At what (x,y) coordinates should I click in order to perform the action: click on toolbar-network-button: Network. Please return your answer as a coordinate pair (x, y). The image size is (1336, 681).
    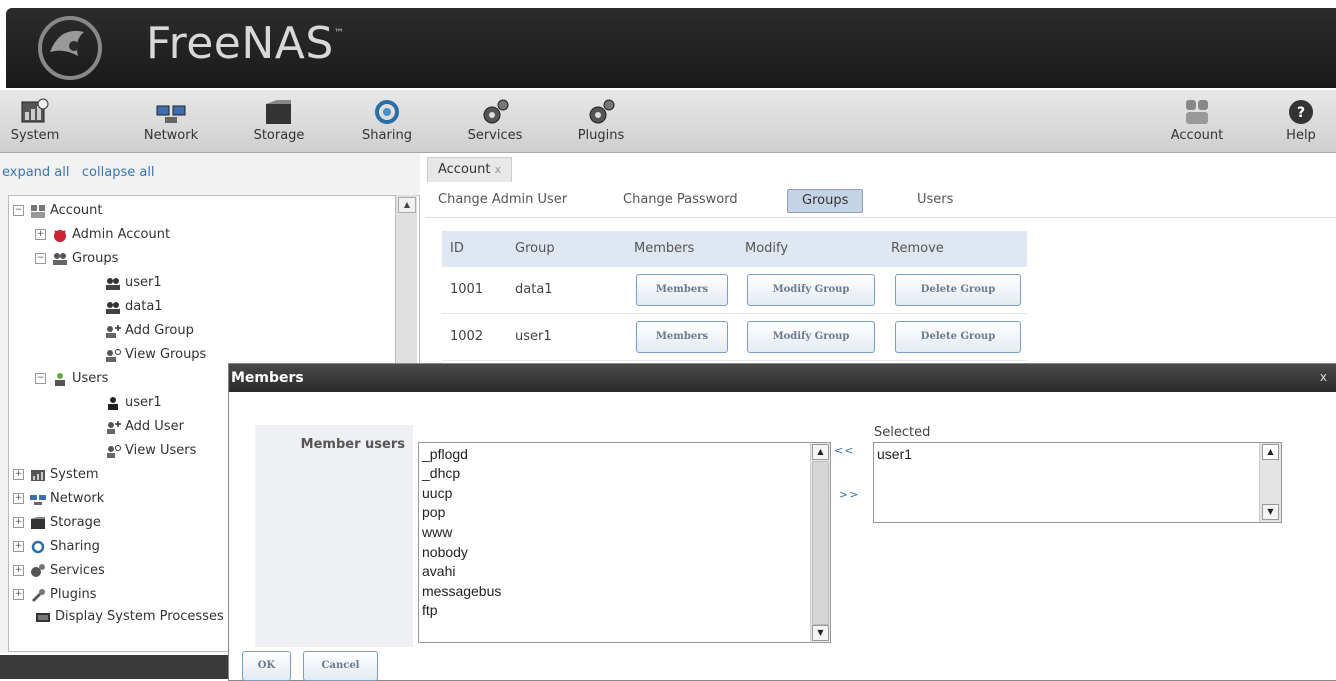
    Looking at the image, I should click on (171, 122).